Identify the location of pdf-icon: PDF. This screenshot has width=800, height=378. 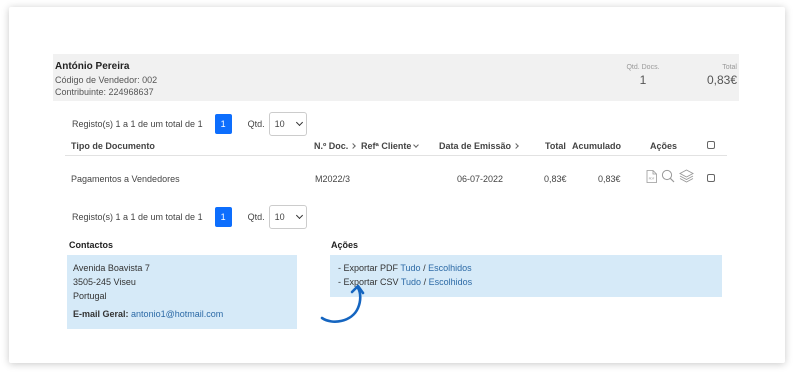
(651, 176).